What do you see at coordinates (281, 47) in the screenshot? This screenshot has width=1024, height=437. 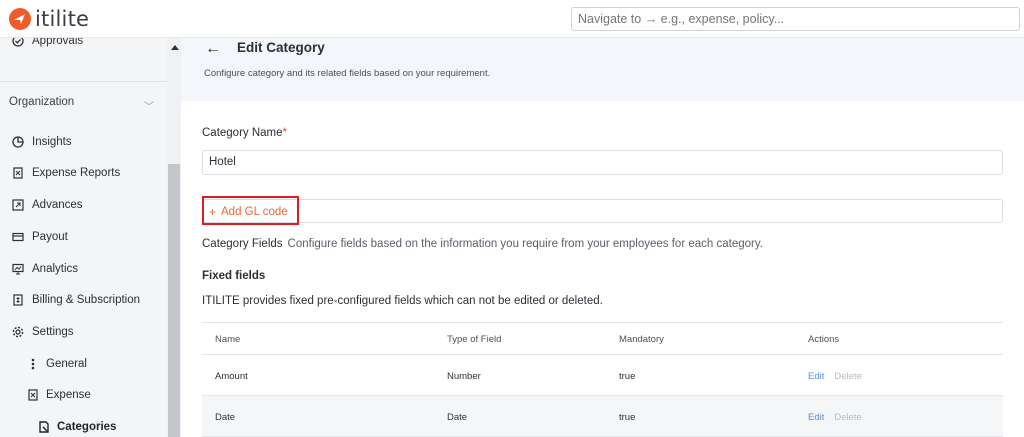 I see `page-title: Edit Category` at bounding box center [281, 47].